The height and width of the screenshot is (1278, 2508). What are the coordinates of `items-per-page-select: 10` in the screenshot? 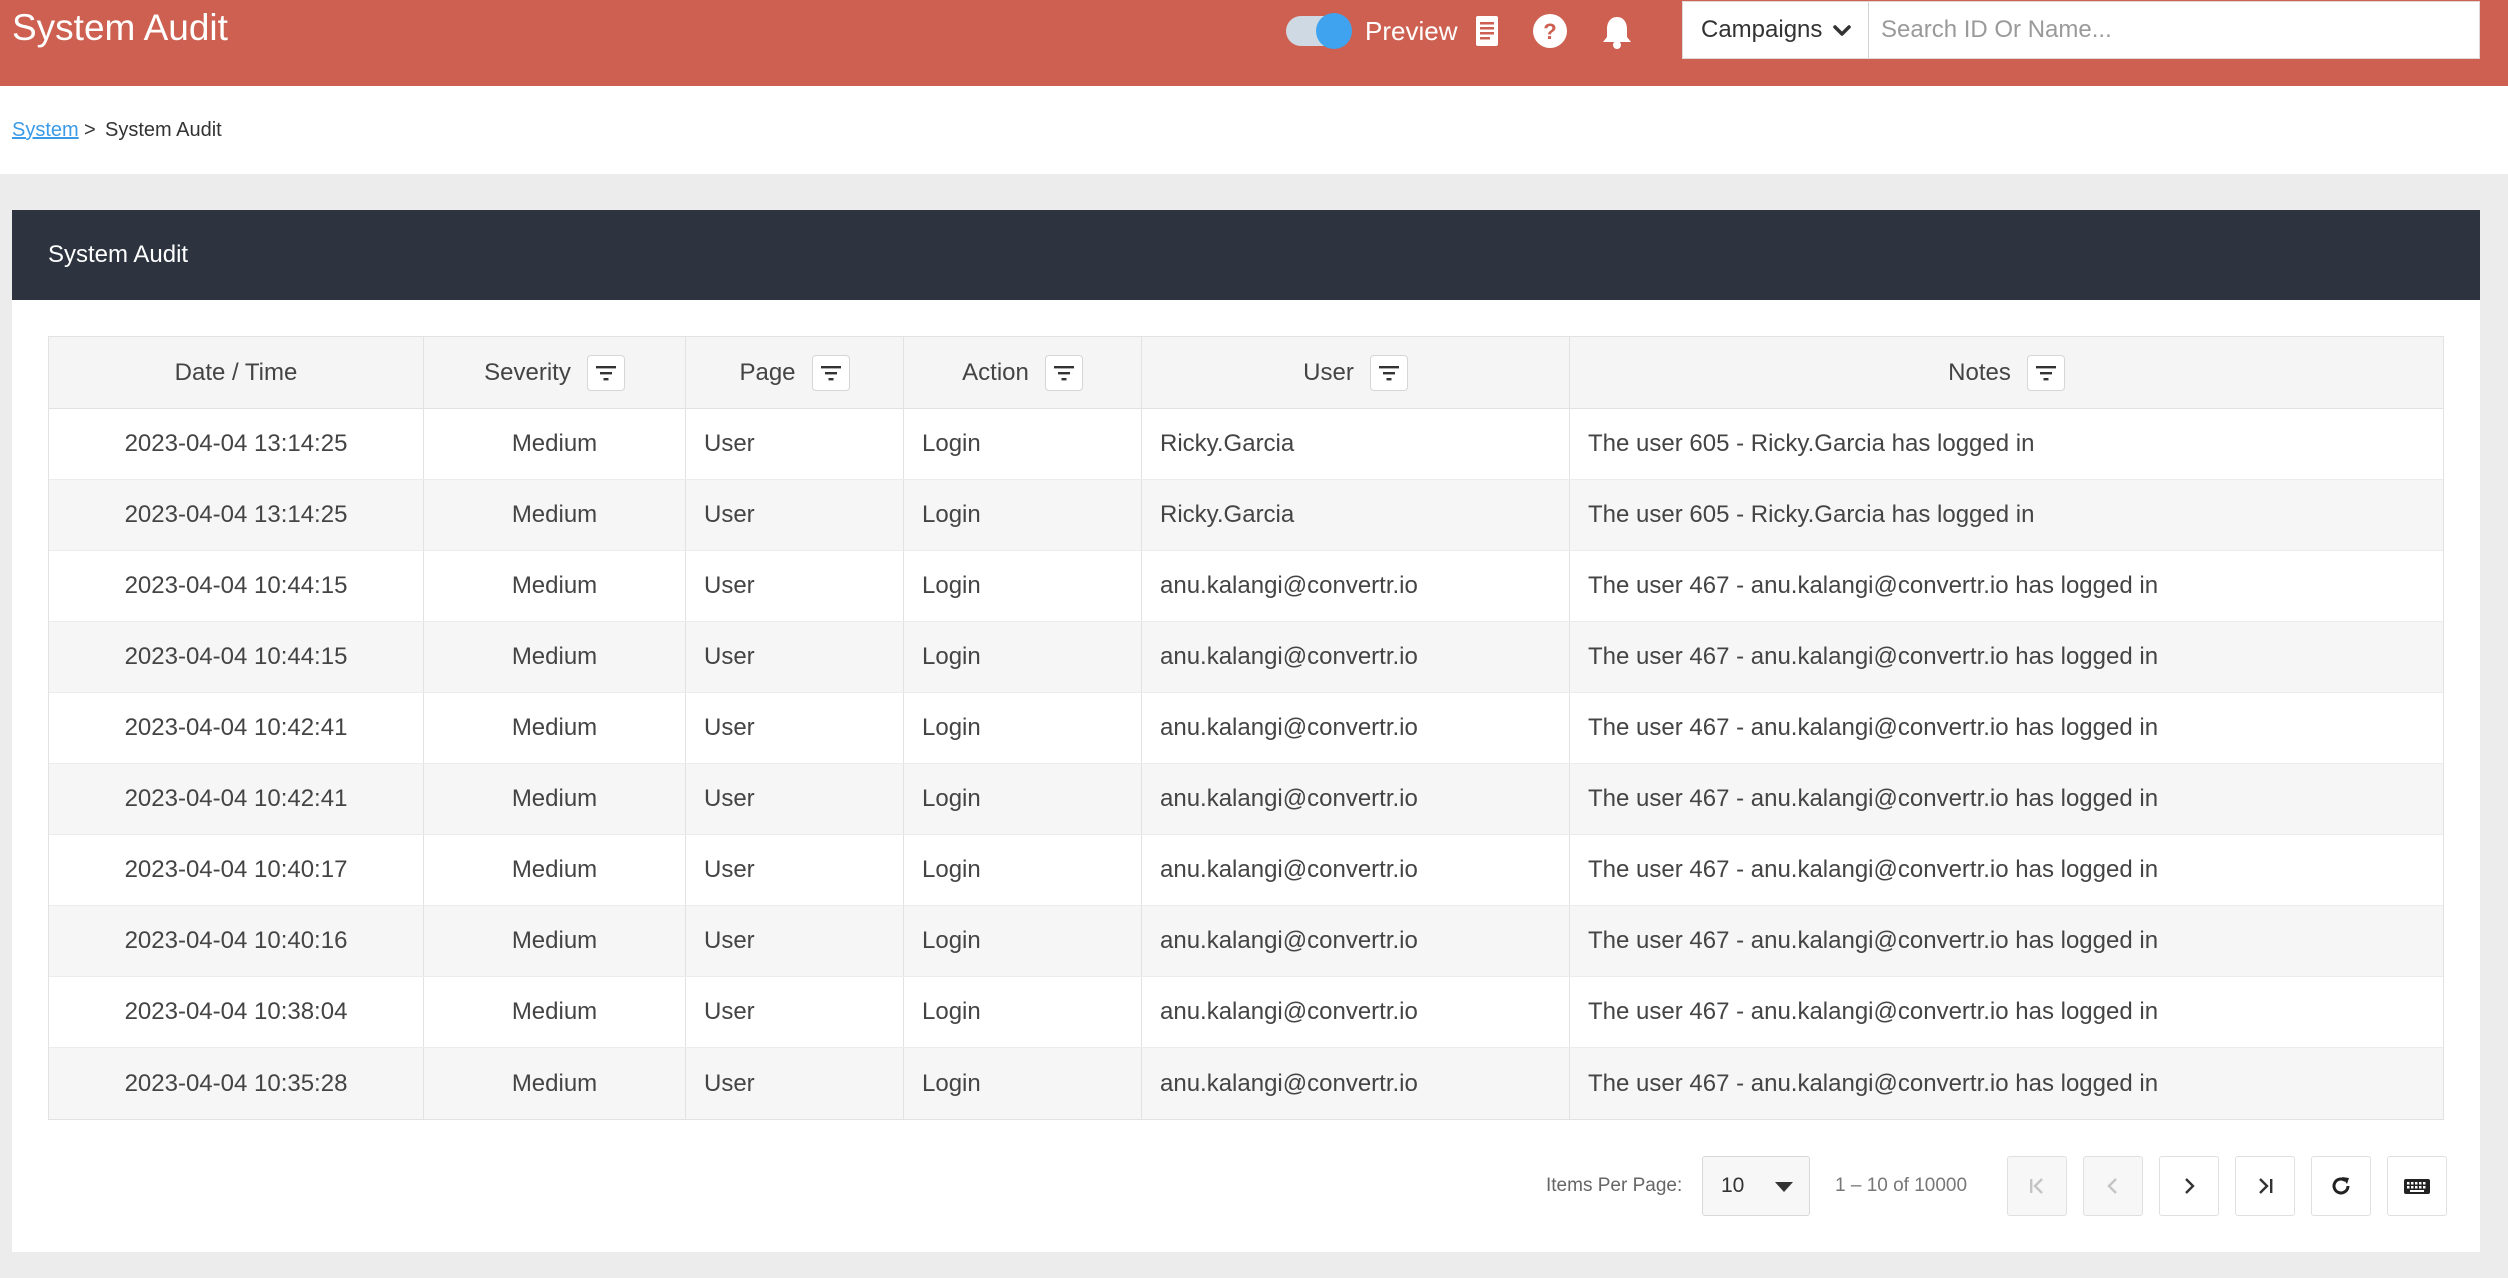 It's located at (1756, 1186).